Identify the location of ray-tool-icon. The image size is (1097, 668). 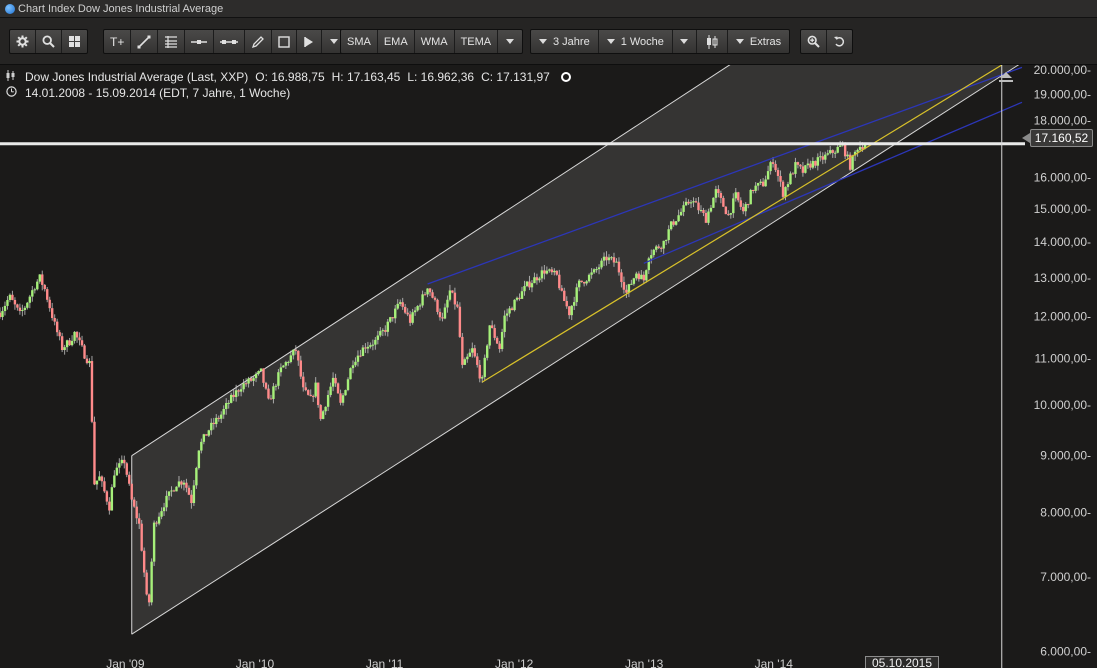
(230, 41).